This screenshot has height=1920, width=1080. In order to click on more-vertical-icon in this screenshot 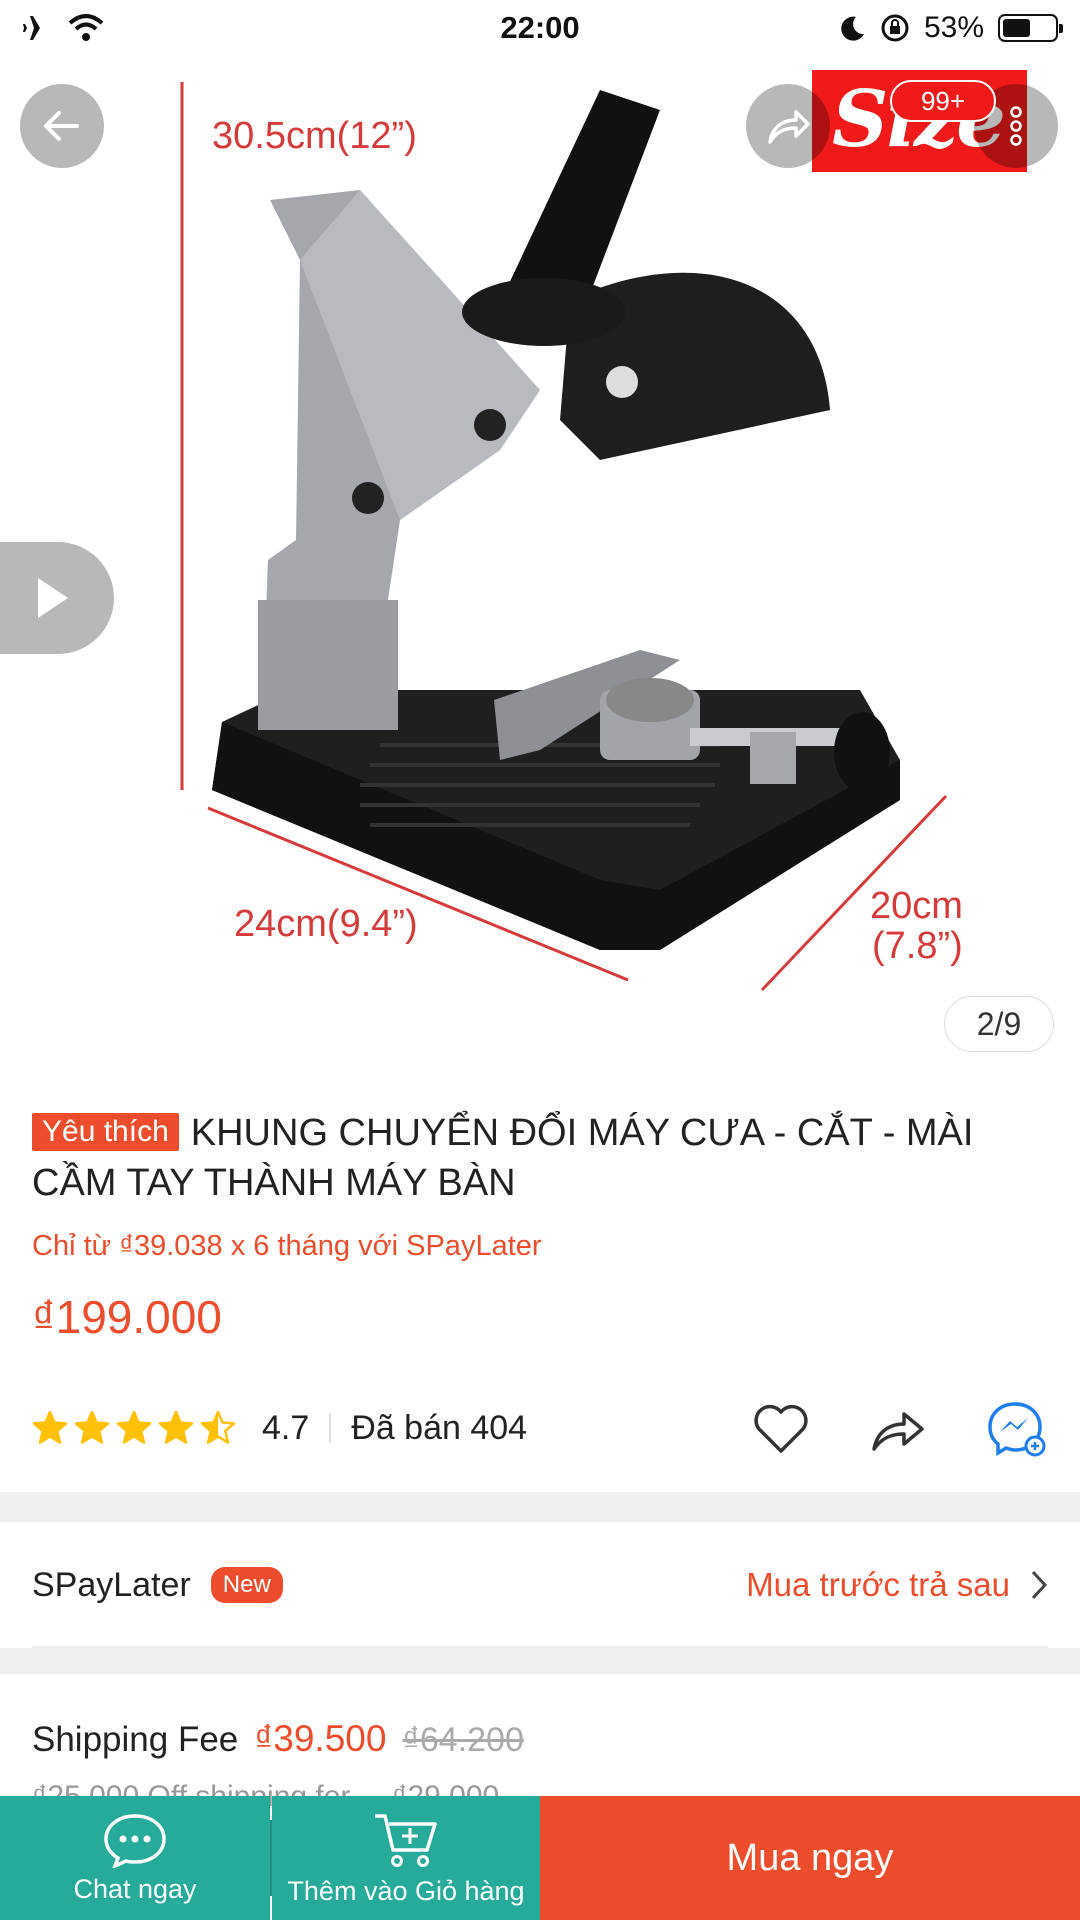, I will do `click(1016, 126)`.